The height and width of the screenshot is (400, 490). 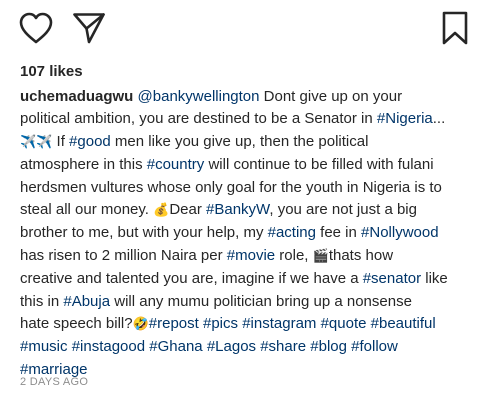 I want to click on emoji-icon: ✈️✈️, so click(x=36, y=142).